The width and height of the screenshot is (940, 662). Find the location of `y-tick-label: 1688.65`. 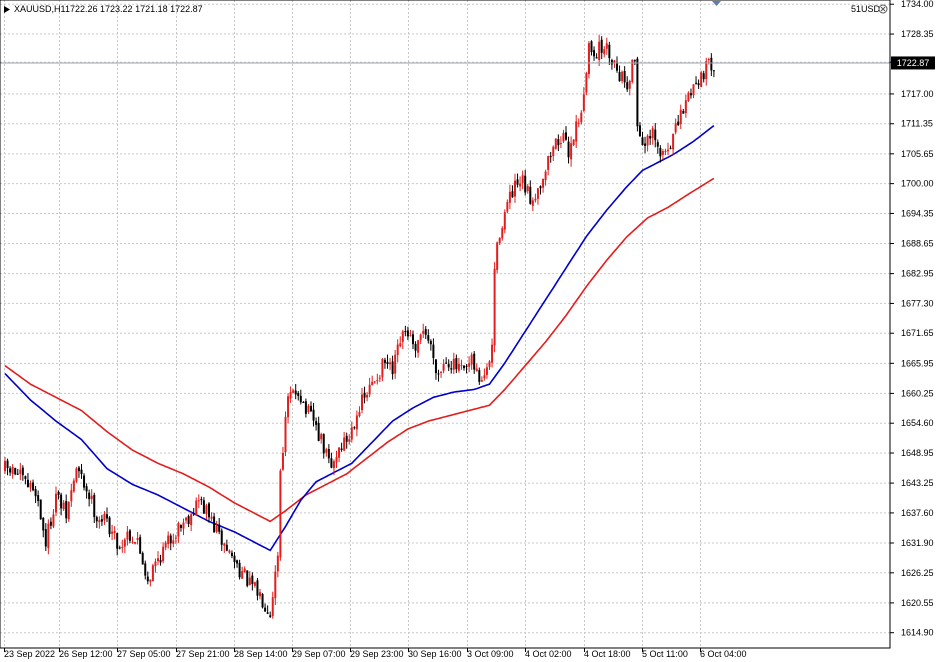

y-tick-label: 1688.65 is located at coordinates (917, 244).